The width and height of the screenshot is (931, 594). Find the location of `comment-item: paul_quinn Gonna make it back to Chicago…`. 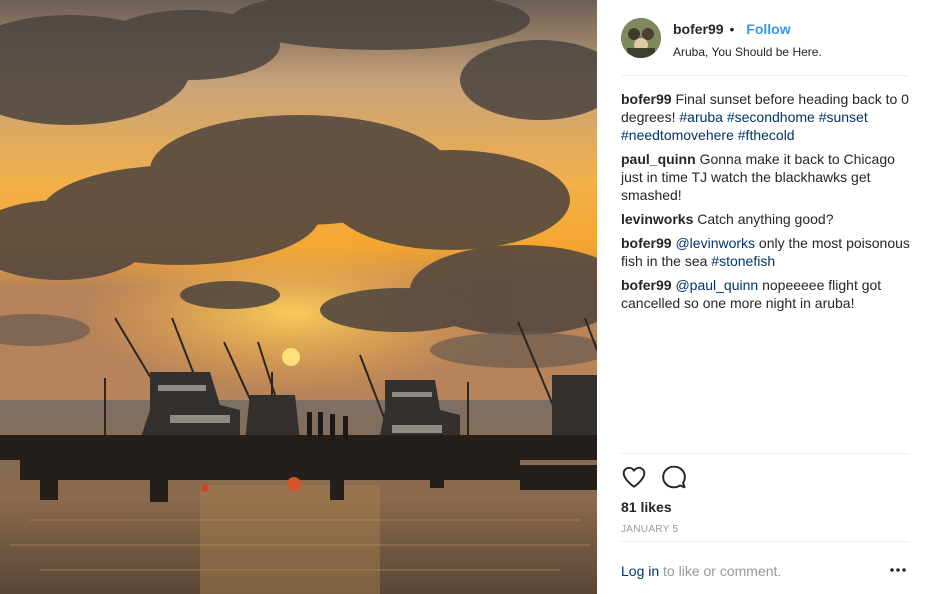

comment-item: paul_quinn Gonna make it back to Chicago… is located at coordinates (766, 177).